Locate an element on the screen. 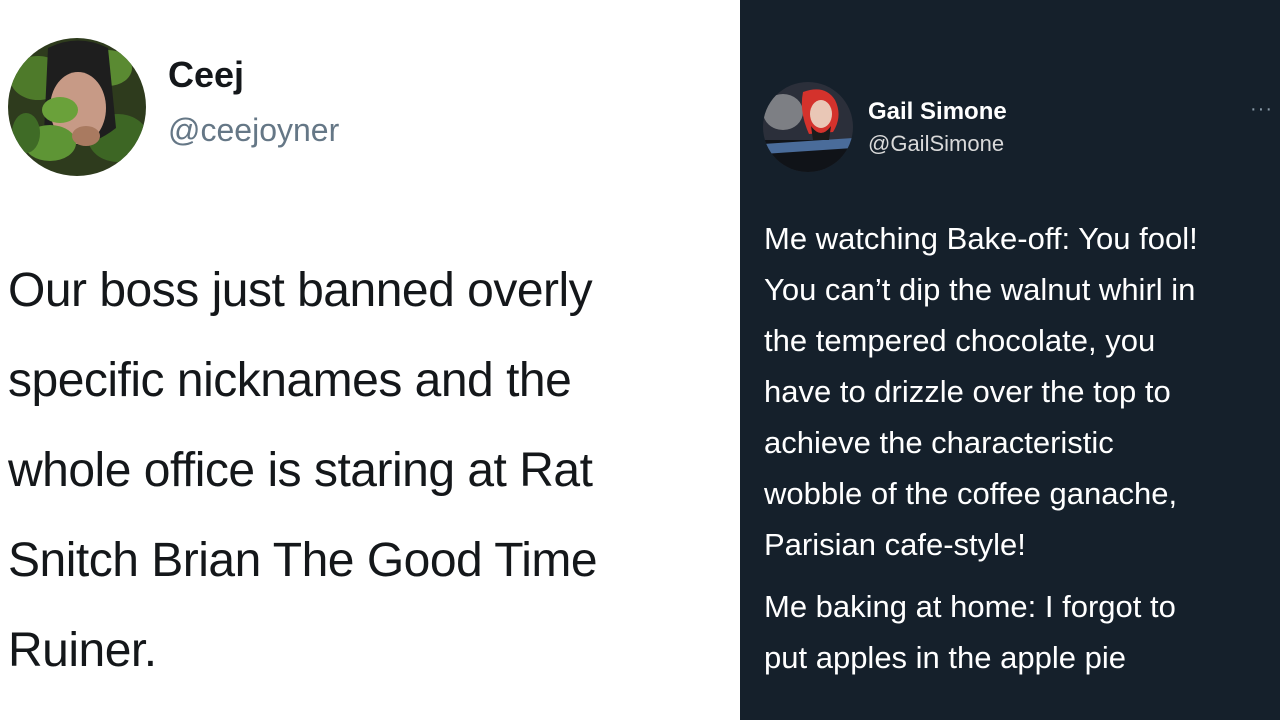 Image resolution: width=1280 pixels, height=720 pixels. profile-photo-redhead-icon is located at coordinates (808, 127).